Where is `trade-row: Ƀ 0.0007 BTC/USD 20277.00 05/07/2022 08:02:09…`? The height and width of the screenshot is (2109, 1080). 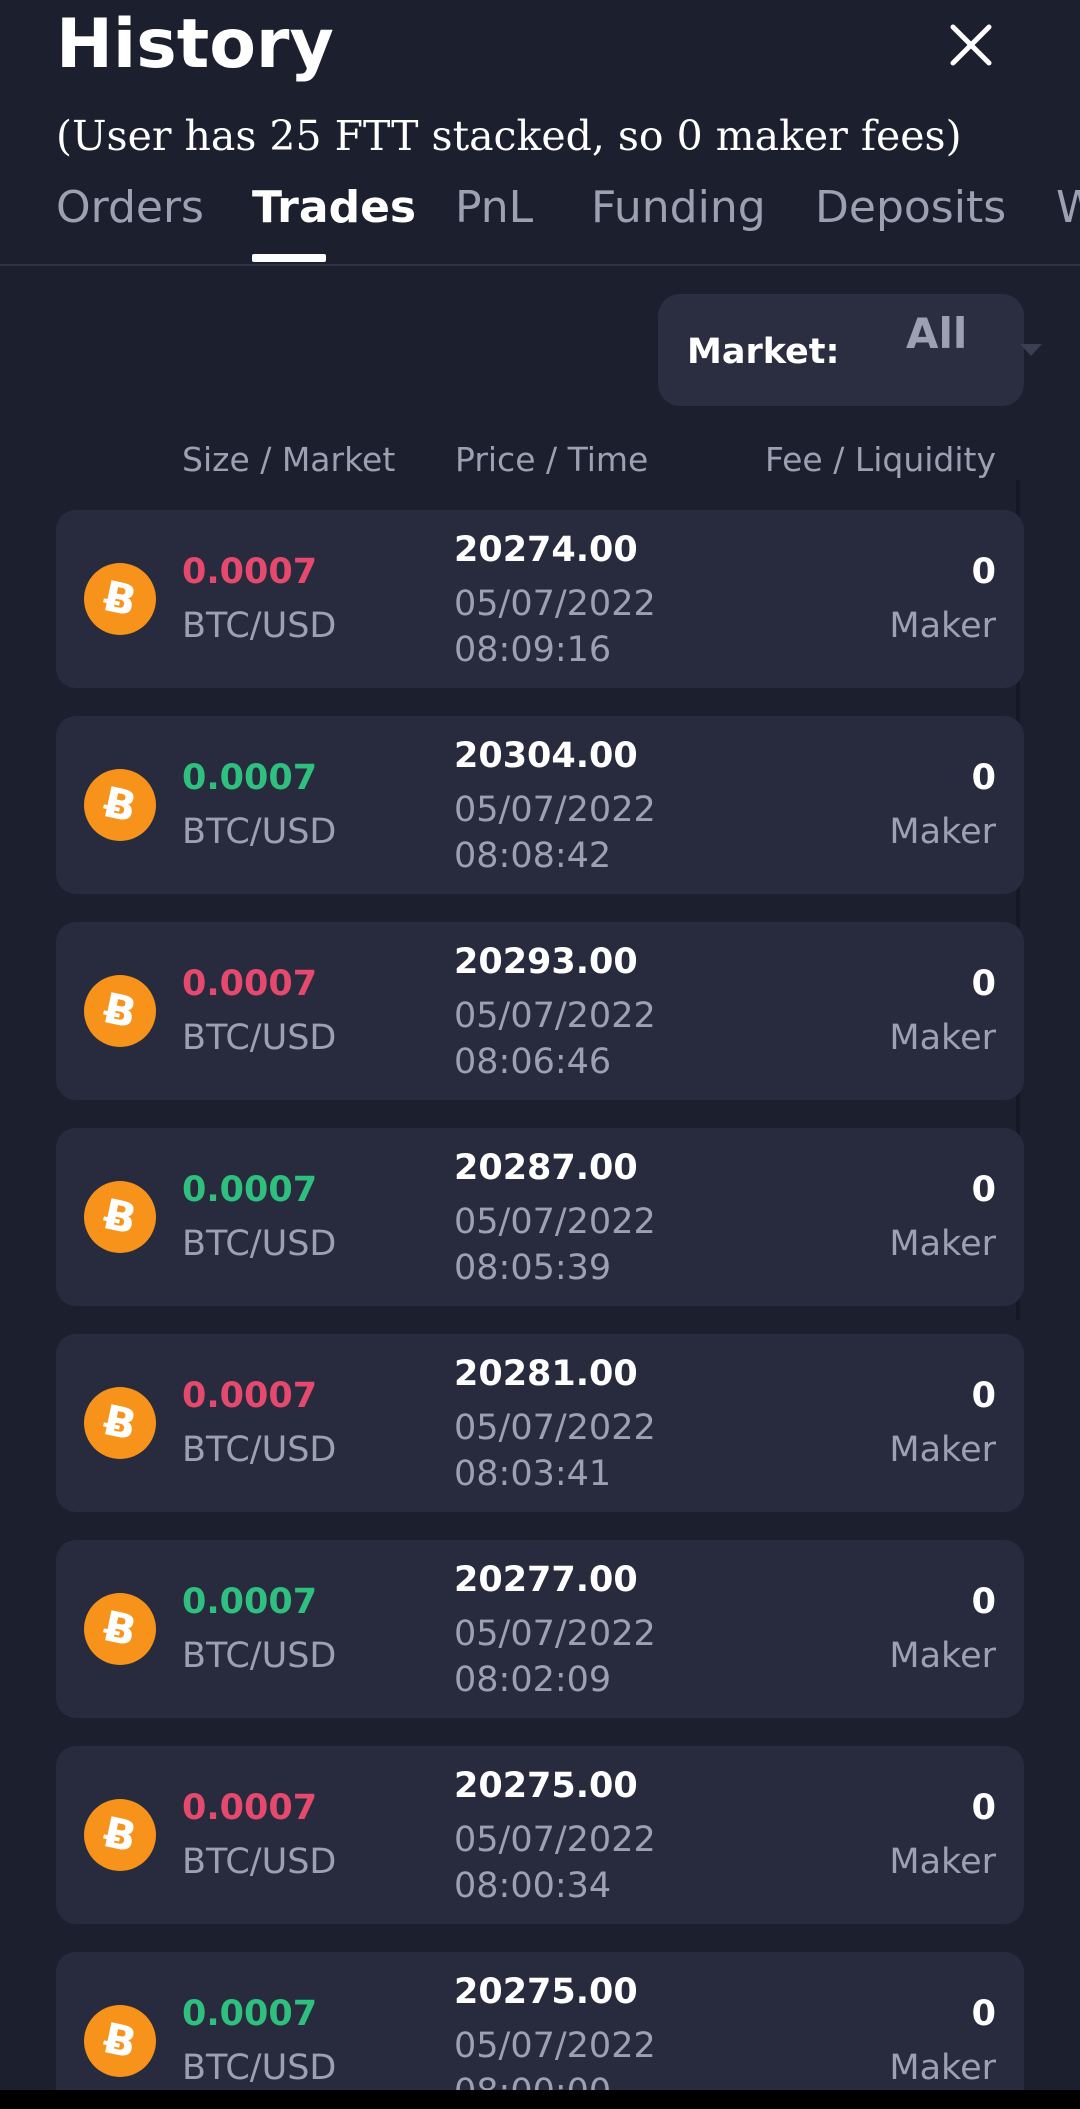
trade-row: Ƀ 0.0007 BTC/USD 20277.00 05/07/2022 08:02:09… is located at coordinates (540, 1629).